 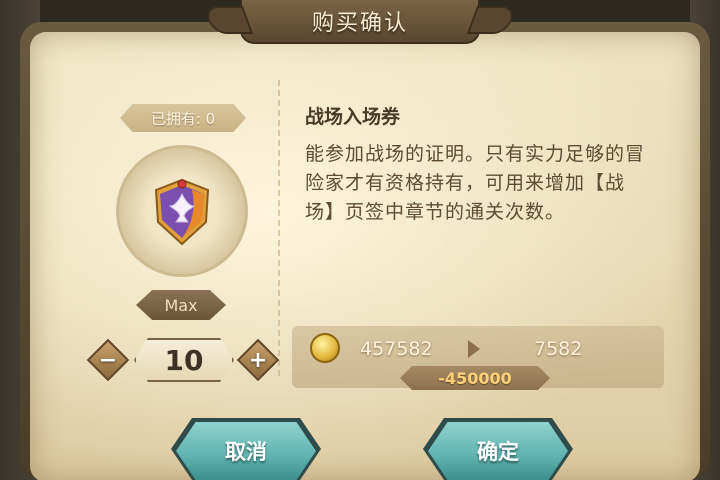 What do you see at coordinates (396, 349) in the screenshot?
I see `current-gold: 457582` at bounding box center [396, 349].